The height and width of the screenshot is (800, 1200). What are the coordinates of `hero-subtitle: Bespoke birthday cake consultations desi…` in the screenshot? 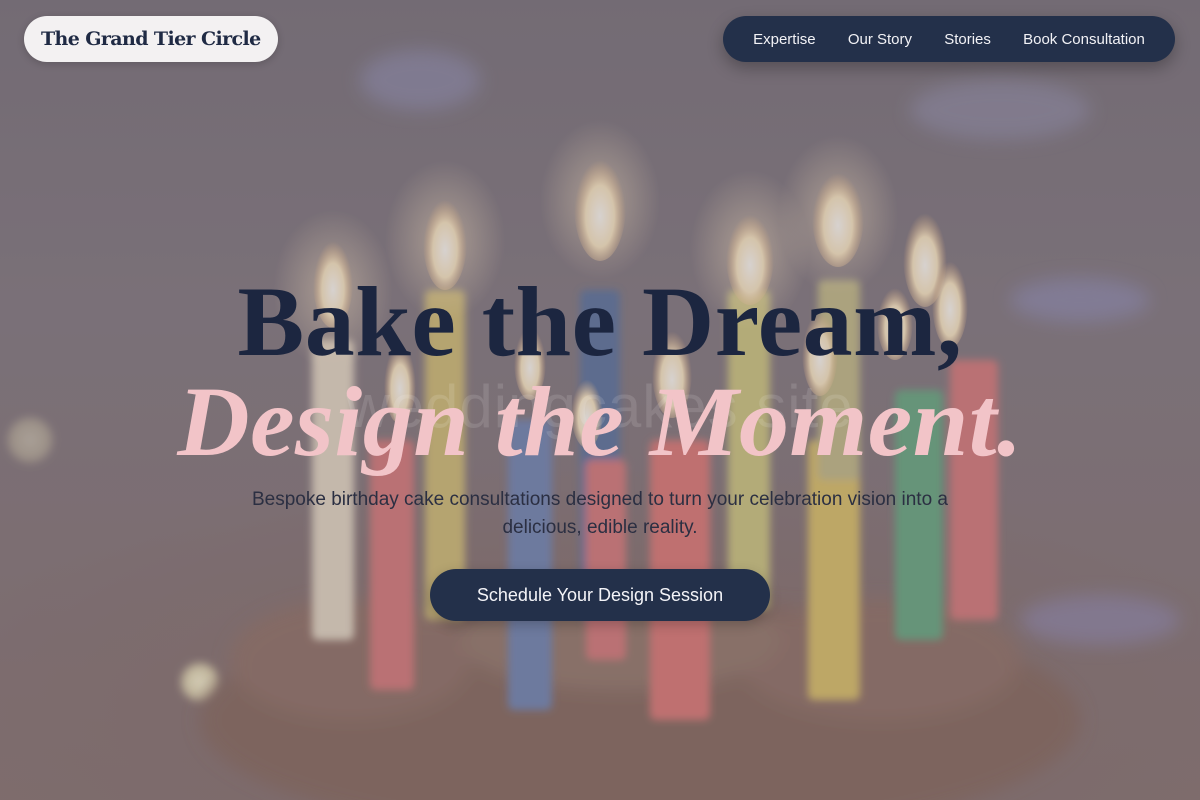 It's located at (600, 513).